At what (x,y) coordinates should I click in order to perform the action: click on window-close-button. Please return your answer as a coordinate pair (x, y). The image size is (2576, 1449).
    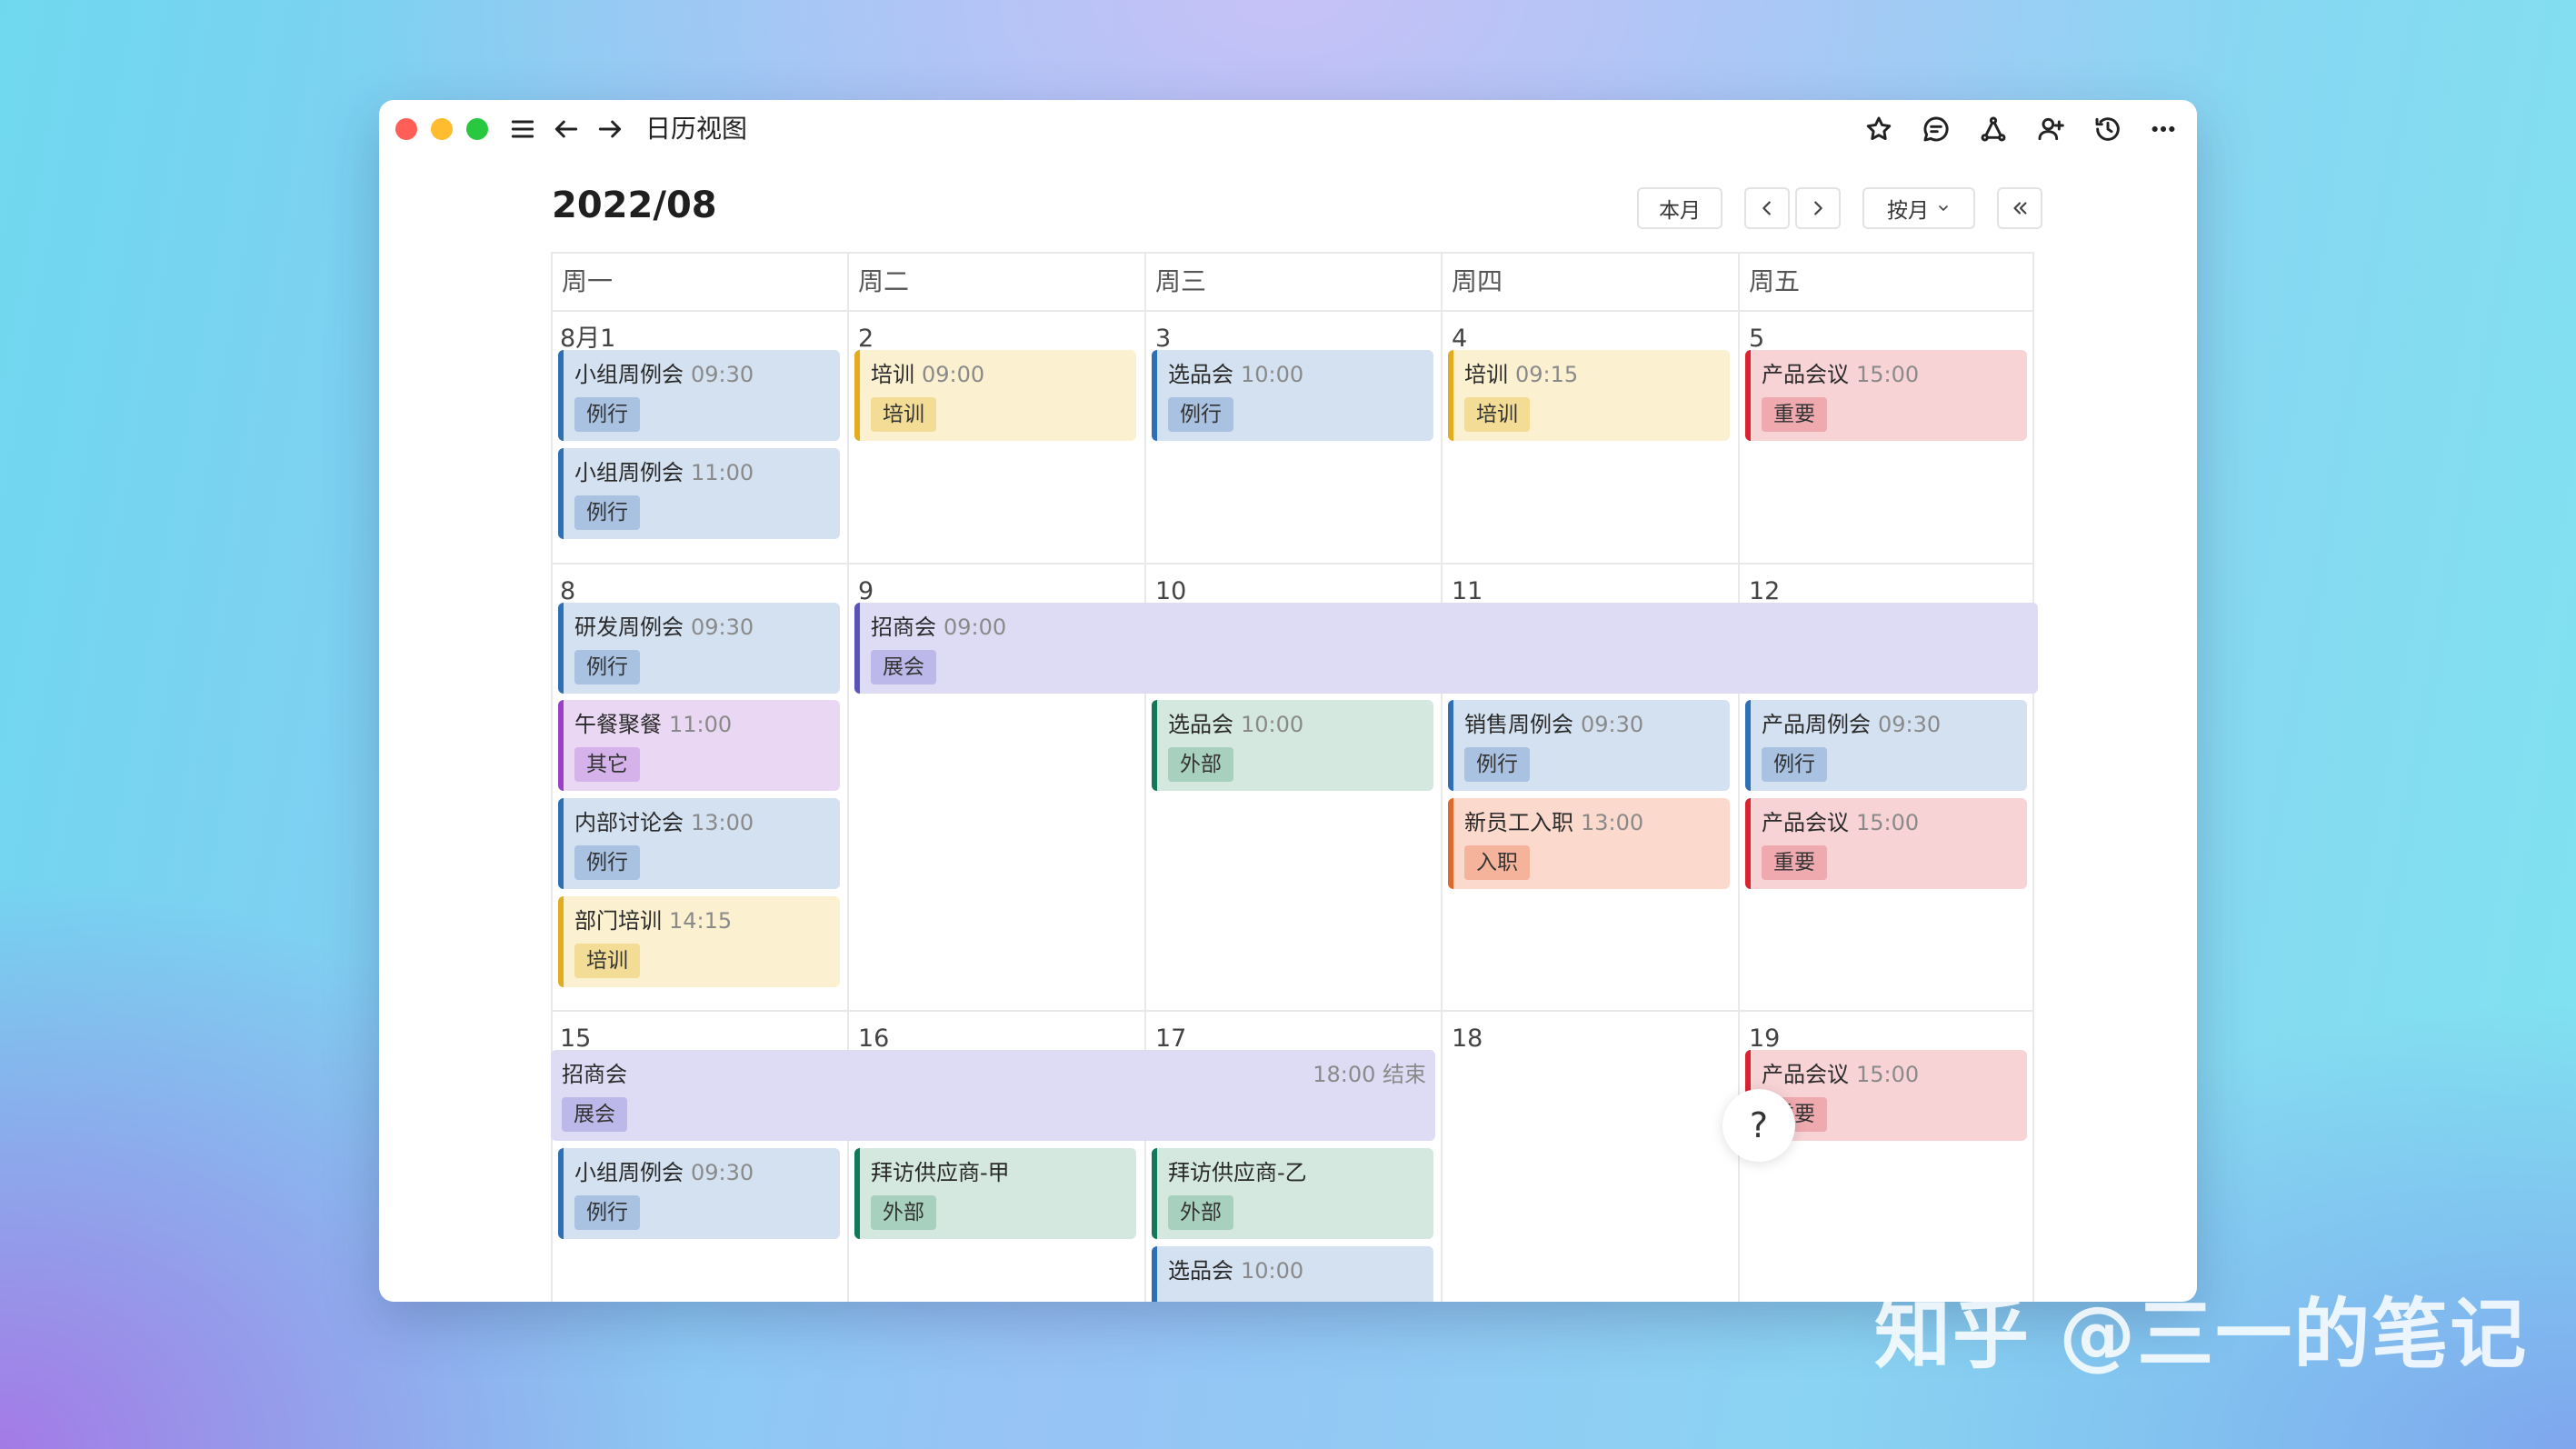
    Looking at the image, I should click on (406, 129).